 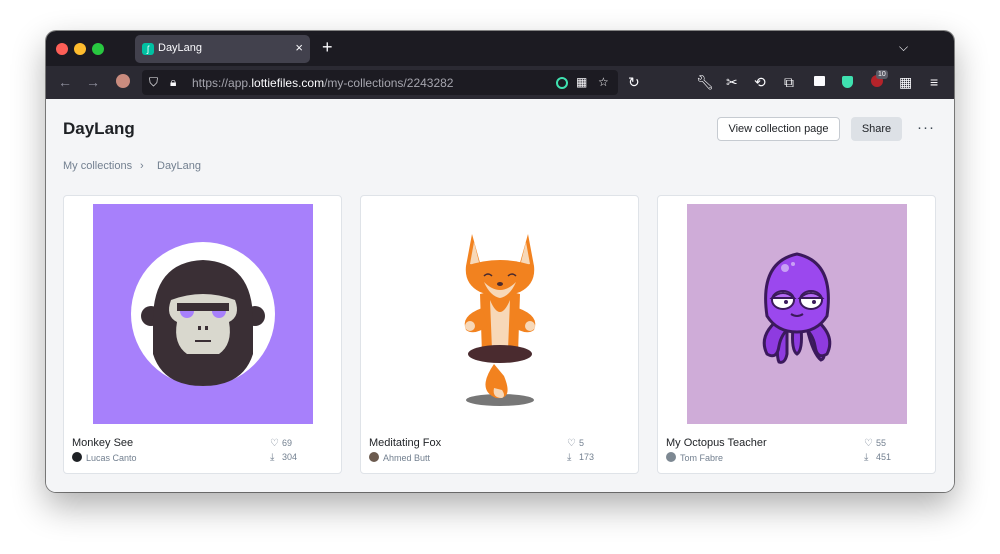 I want to click on lottiefiles-favicon-icon: ʃ, so click(x=148, y=49).